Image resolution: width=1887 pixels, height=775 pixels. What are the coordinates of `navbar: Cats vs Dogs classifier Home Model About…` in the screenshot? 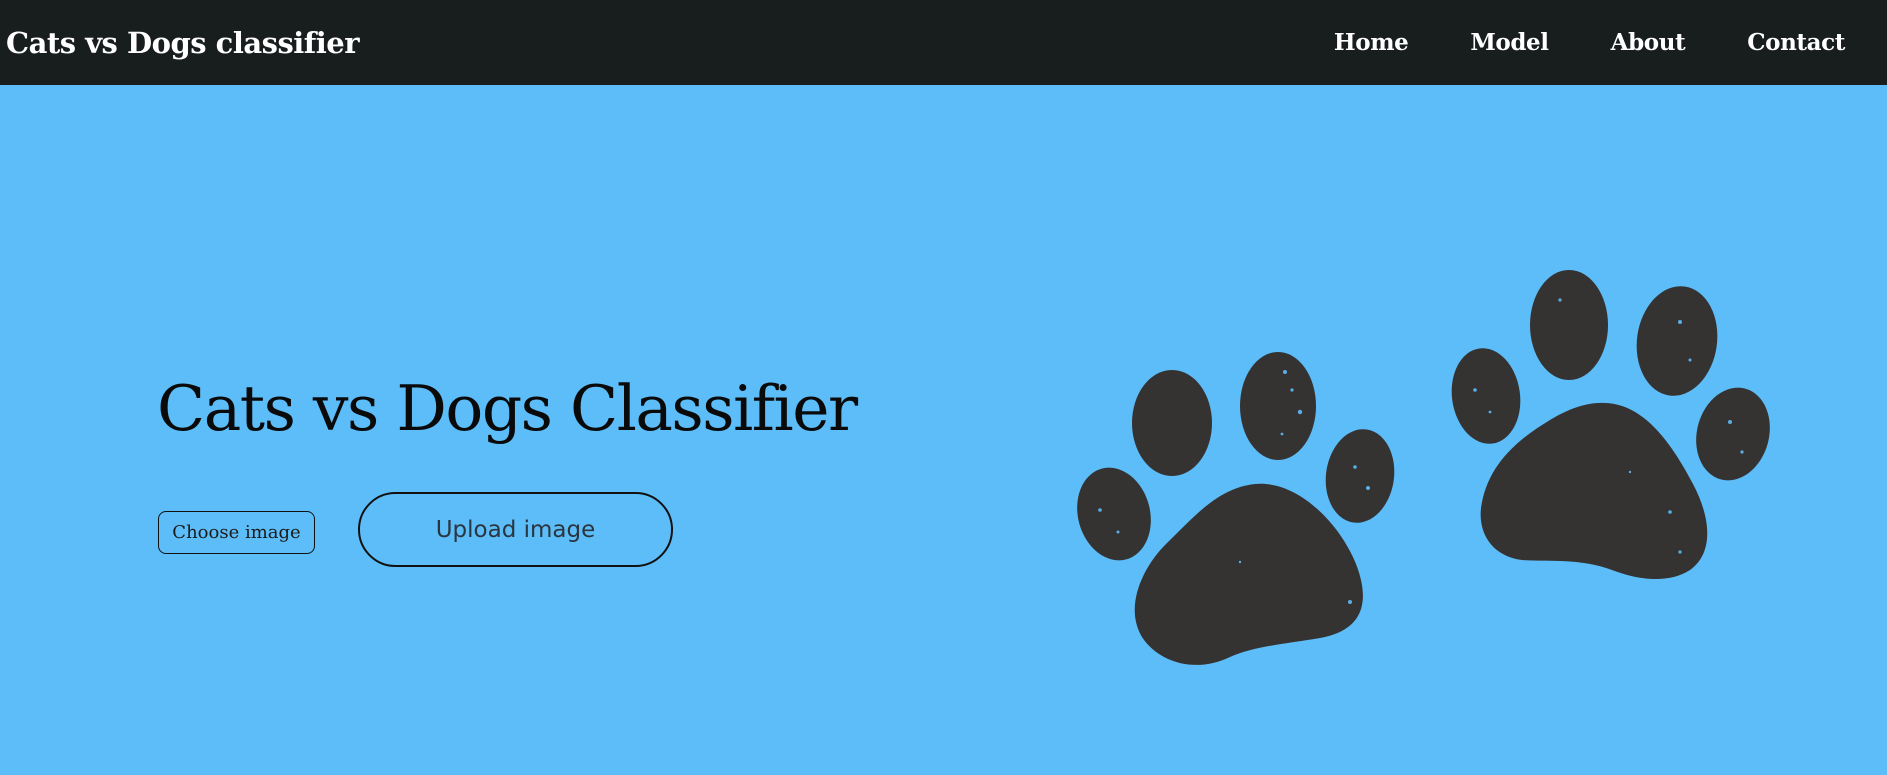 It's located at (943, 42).